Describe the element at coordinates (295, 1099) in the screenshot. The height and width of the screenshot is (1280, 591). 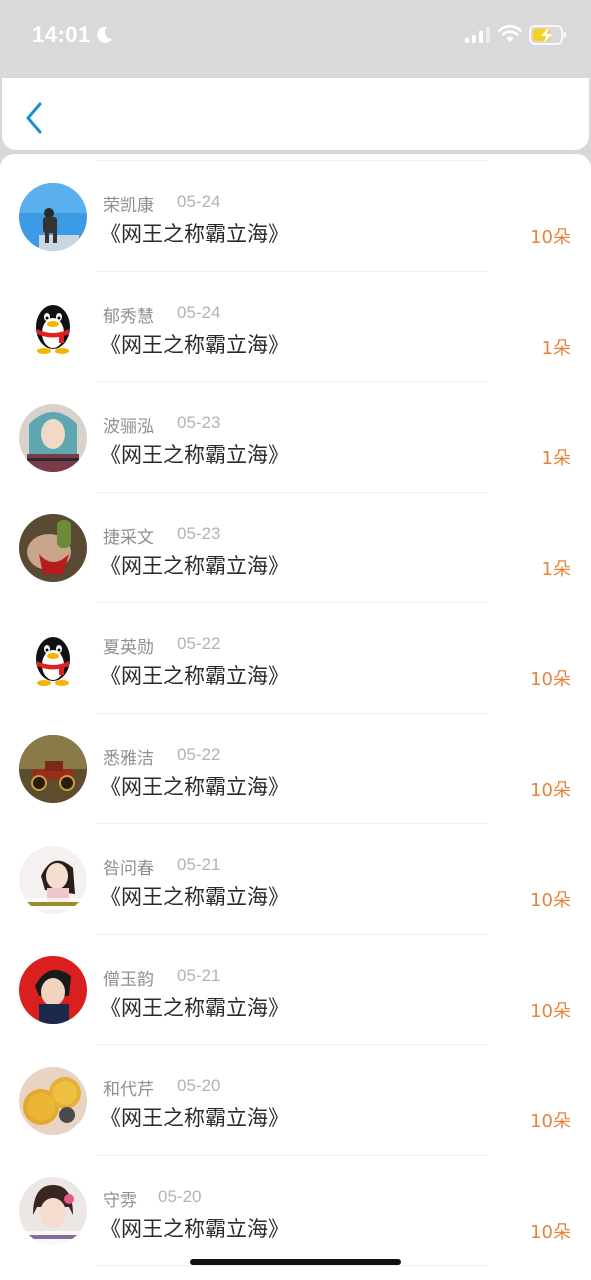
I see `list-item: 和代芹 05-20 《网王之称霸立海》 10朵` at that location.